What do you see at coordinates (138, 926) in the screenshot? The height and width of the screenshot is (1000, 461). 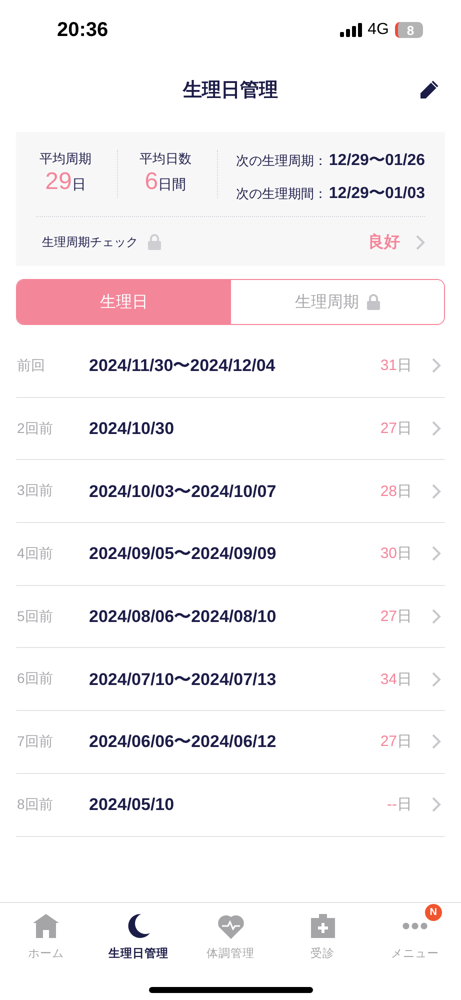 I see `moon-icon` at bounding box center [138, 926].